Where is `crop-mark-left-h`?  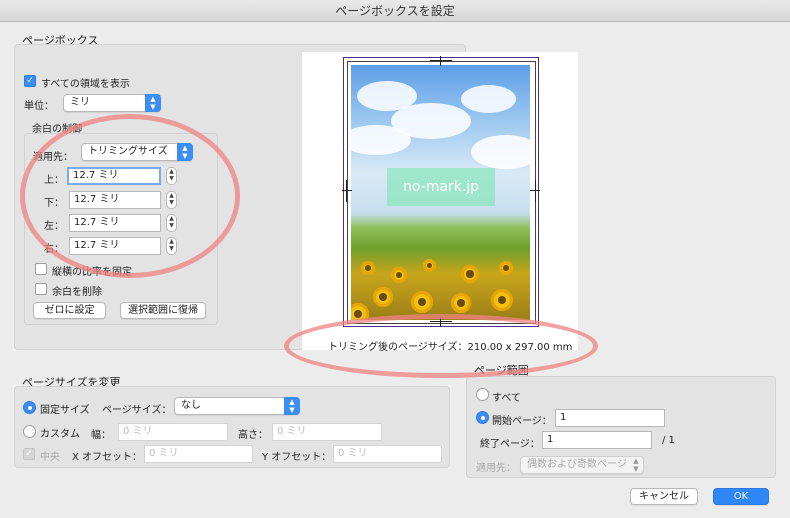
crop-mark-left-h is located at coordinates (347, 190).